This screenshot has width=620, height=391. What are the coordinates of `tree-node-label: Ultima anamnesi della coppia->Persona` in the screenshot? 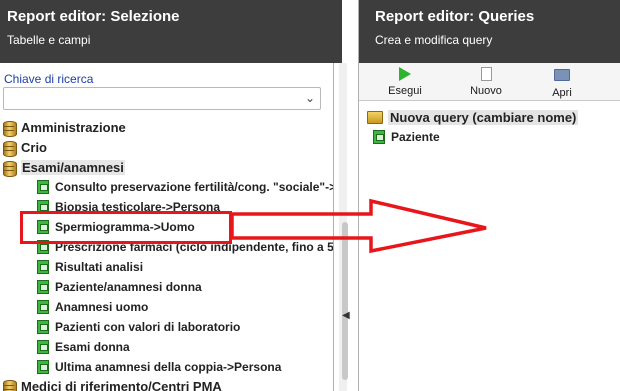 It's located at (168, 367).